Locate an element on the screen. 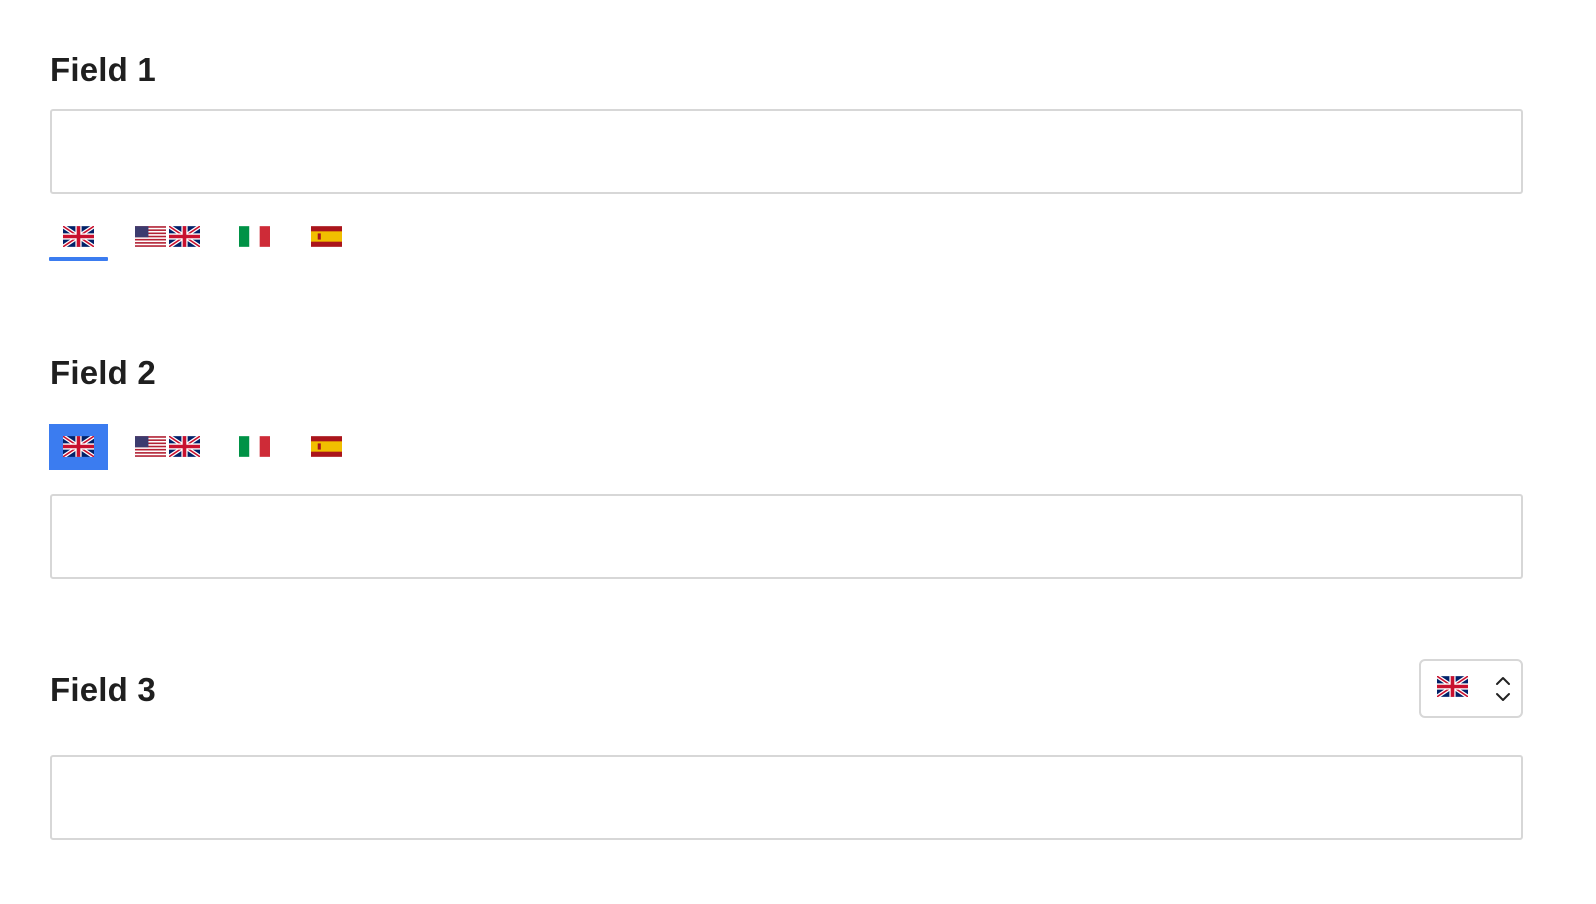  field-1-tab-italian is located at coordinates (254, 237).